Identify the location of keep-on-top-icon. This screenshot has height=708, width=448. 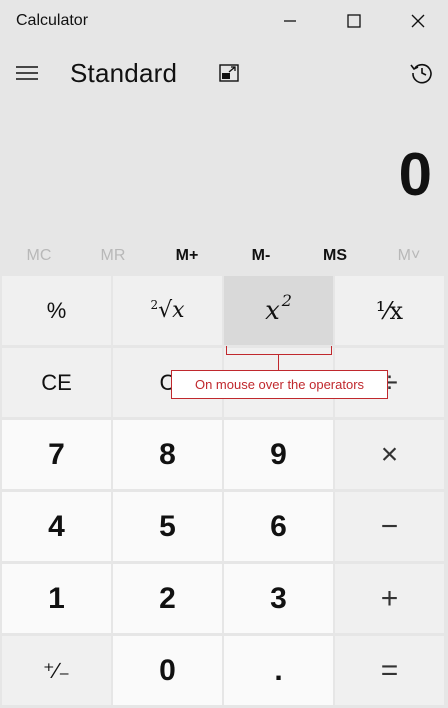
(229, 73).